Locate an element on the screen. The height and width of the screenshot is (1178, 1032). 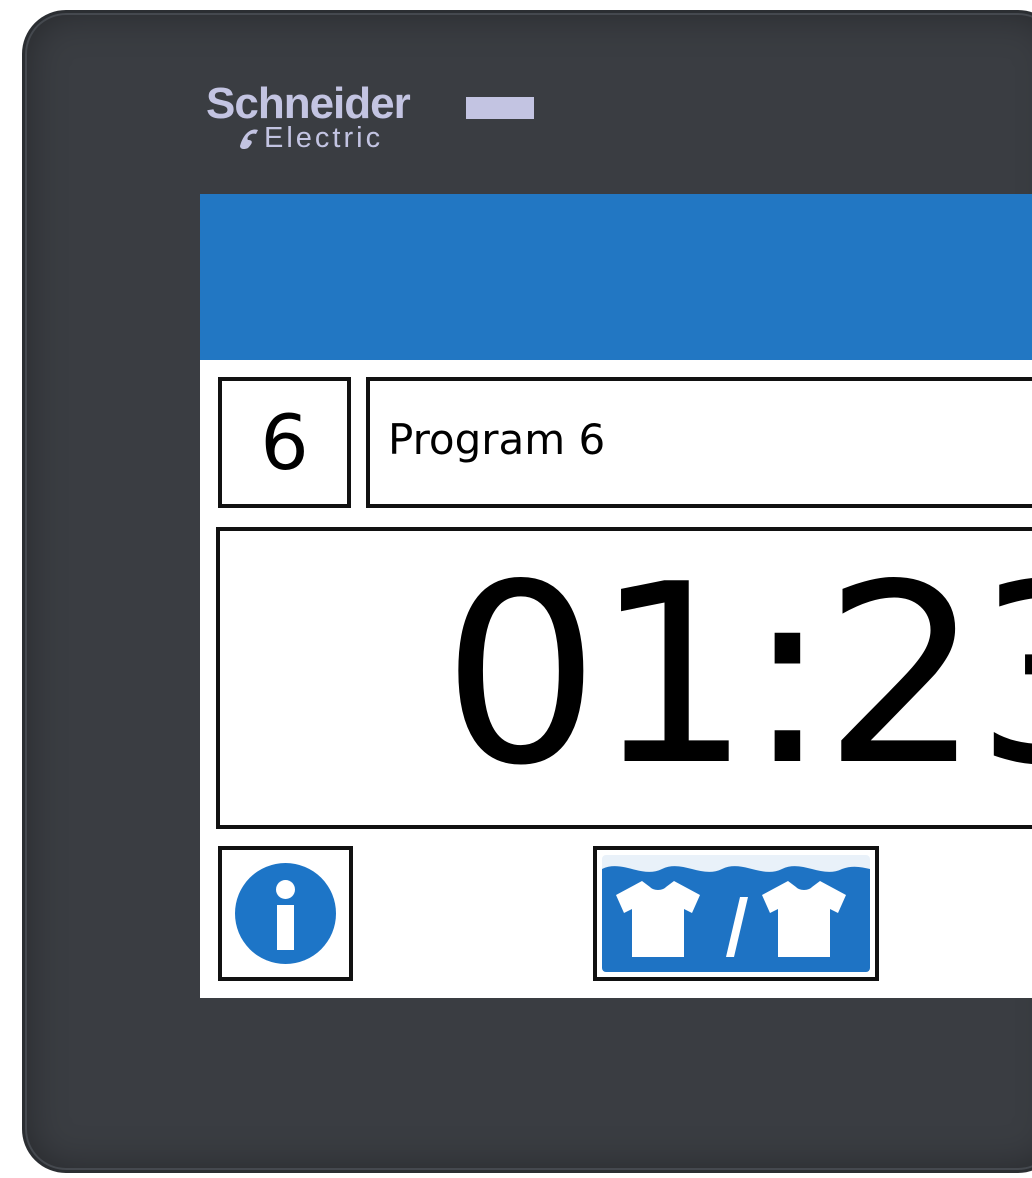
laundry-mode-button is located at coordinates (736, 913).